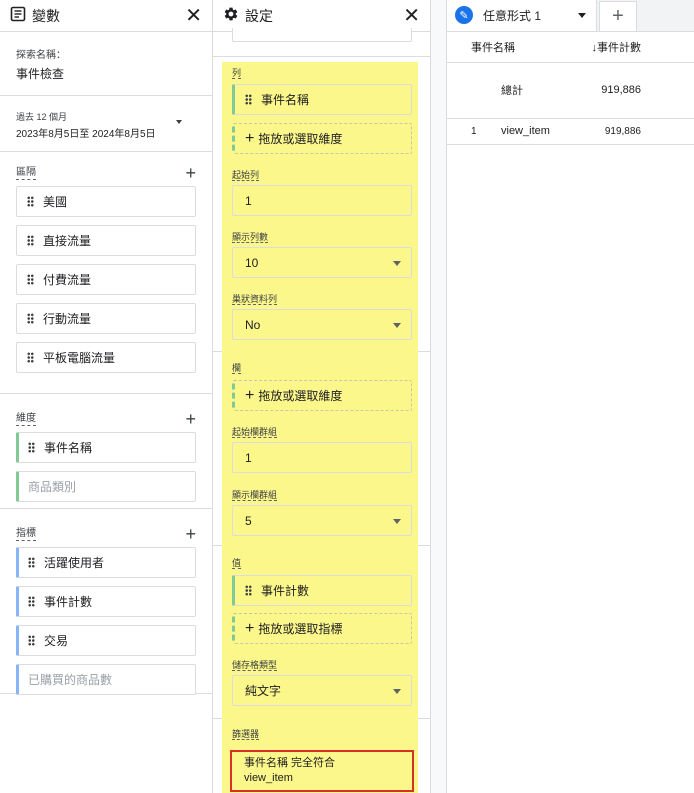 This screenshot has height=793, width=694. I want to click on segment-chip: 付費流量, so click(106, 279).